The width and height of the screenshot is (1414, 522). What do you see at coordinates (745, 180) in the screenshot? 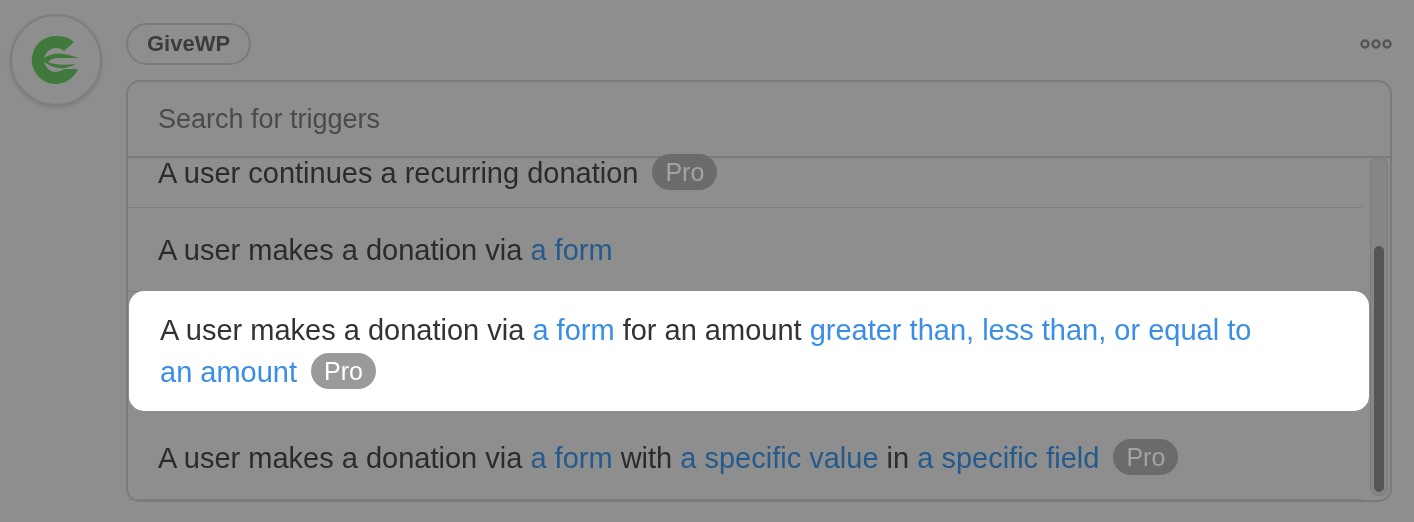
I see `trigger-item: A user continues a recurring donation Pro` at bounding box center [745, 180].